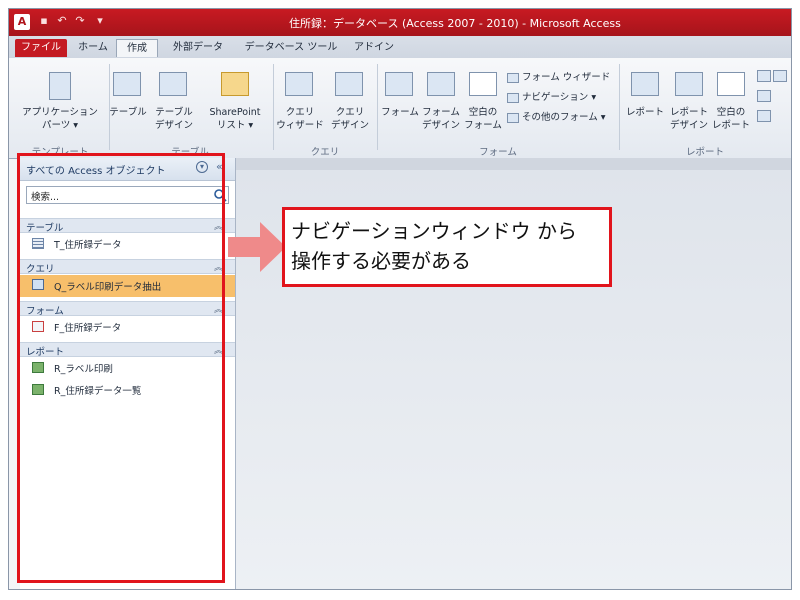 This screenshot has width=800, height=600. What do you see at coordinates (483, 119) in the screenshot?
I see `blank-form-button: 空白の フォーム` at bounding box center [483, 119].